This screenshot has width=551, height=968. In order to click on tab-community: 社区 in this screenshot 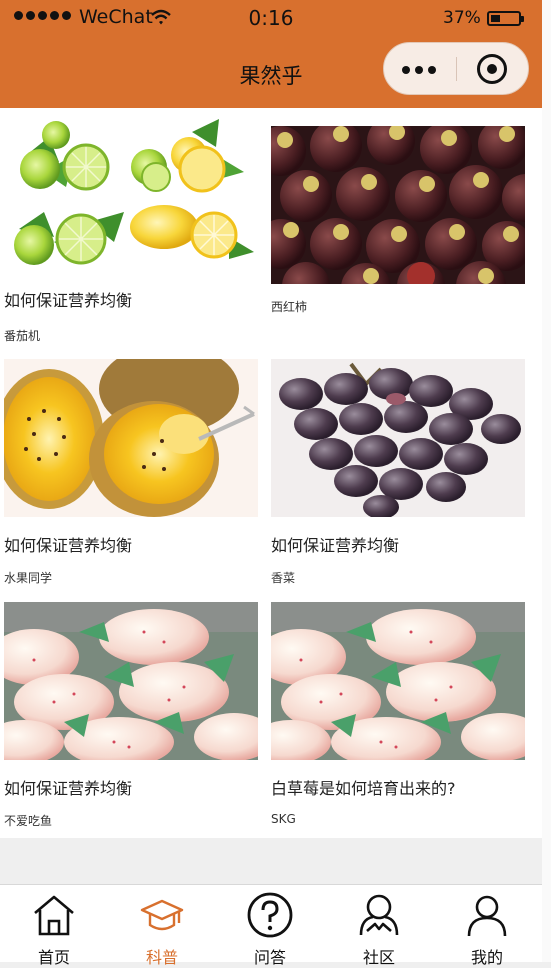, I will do `click(379, 926)`.